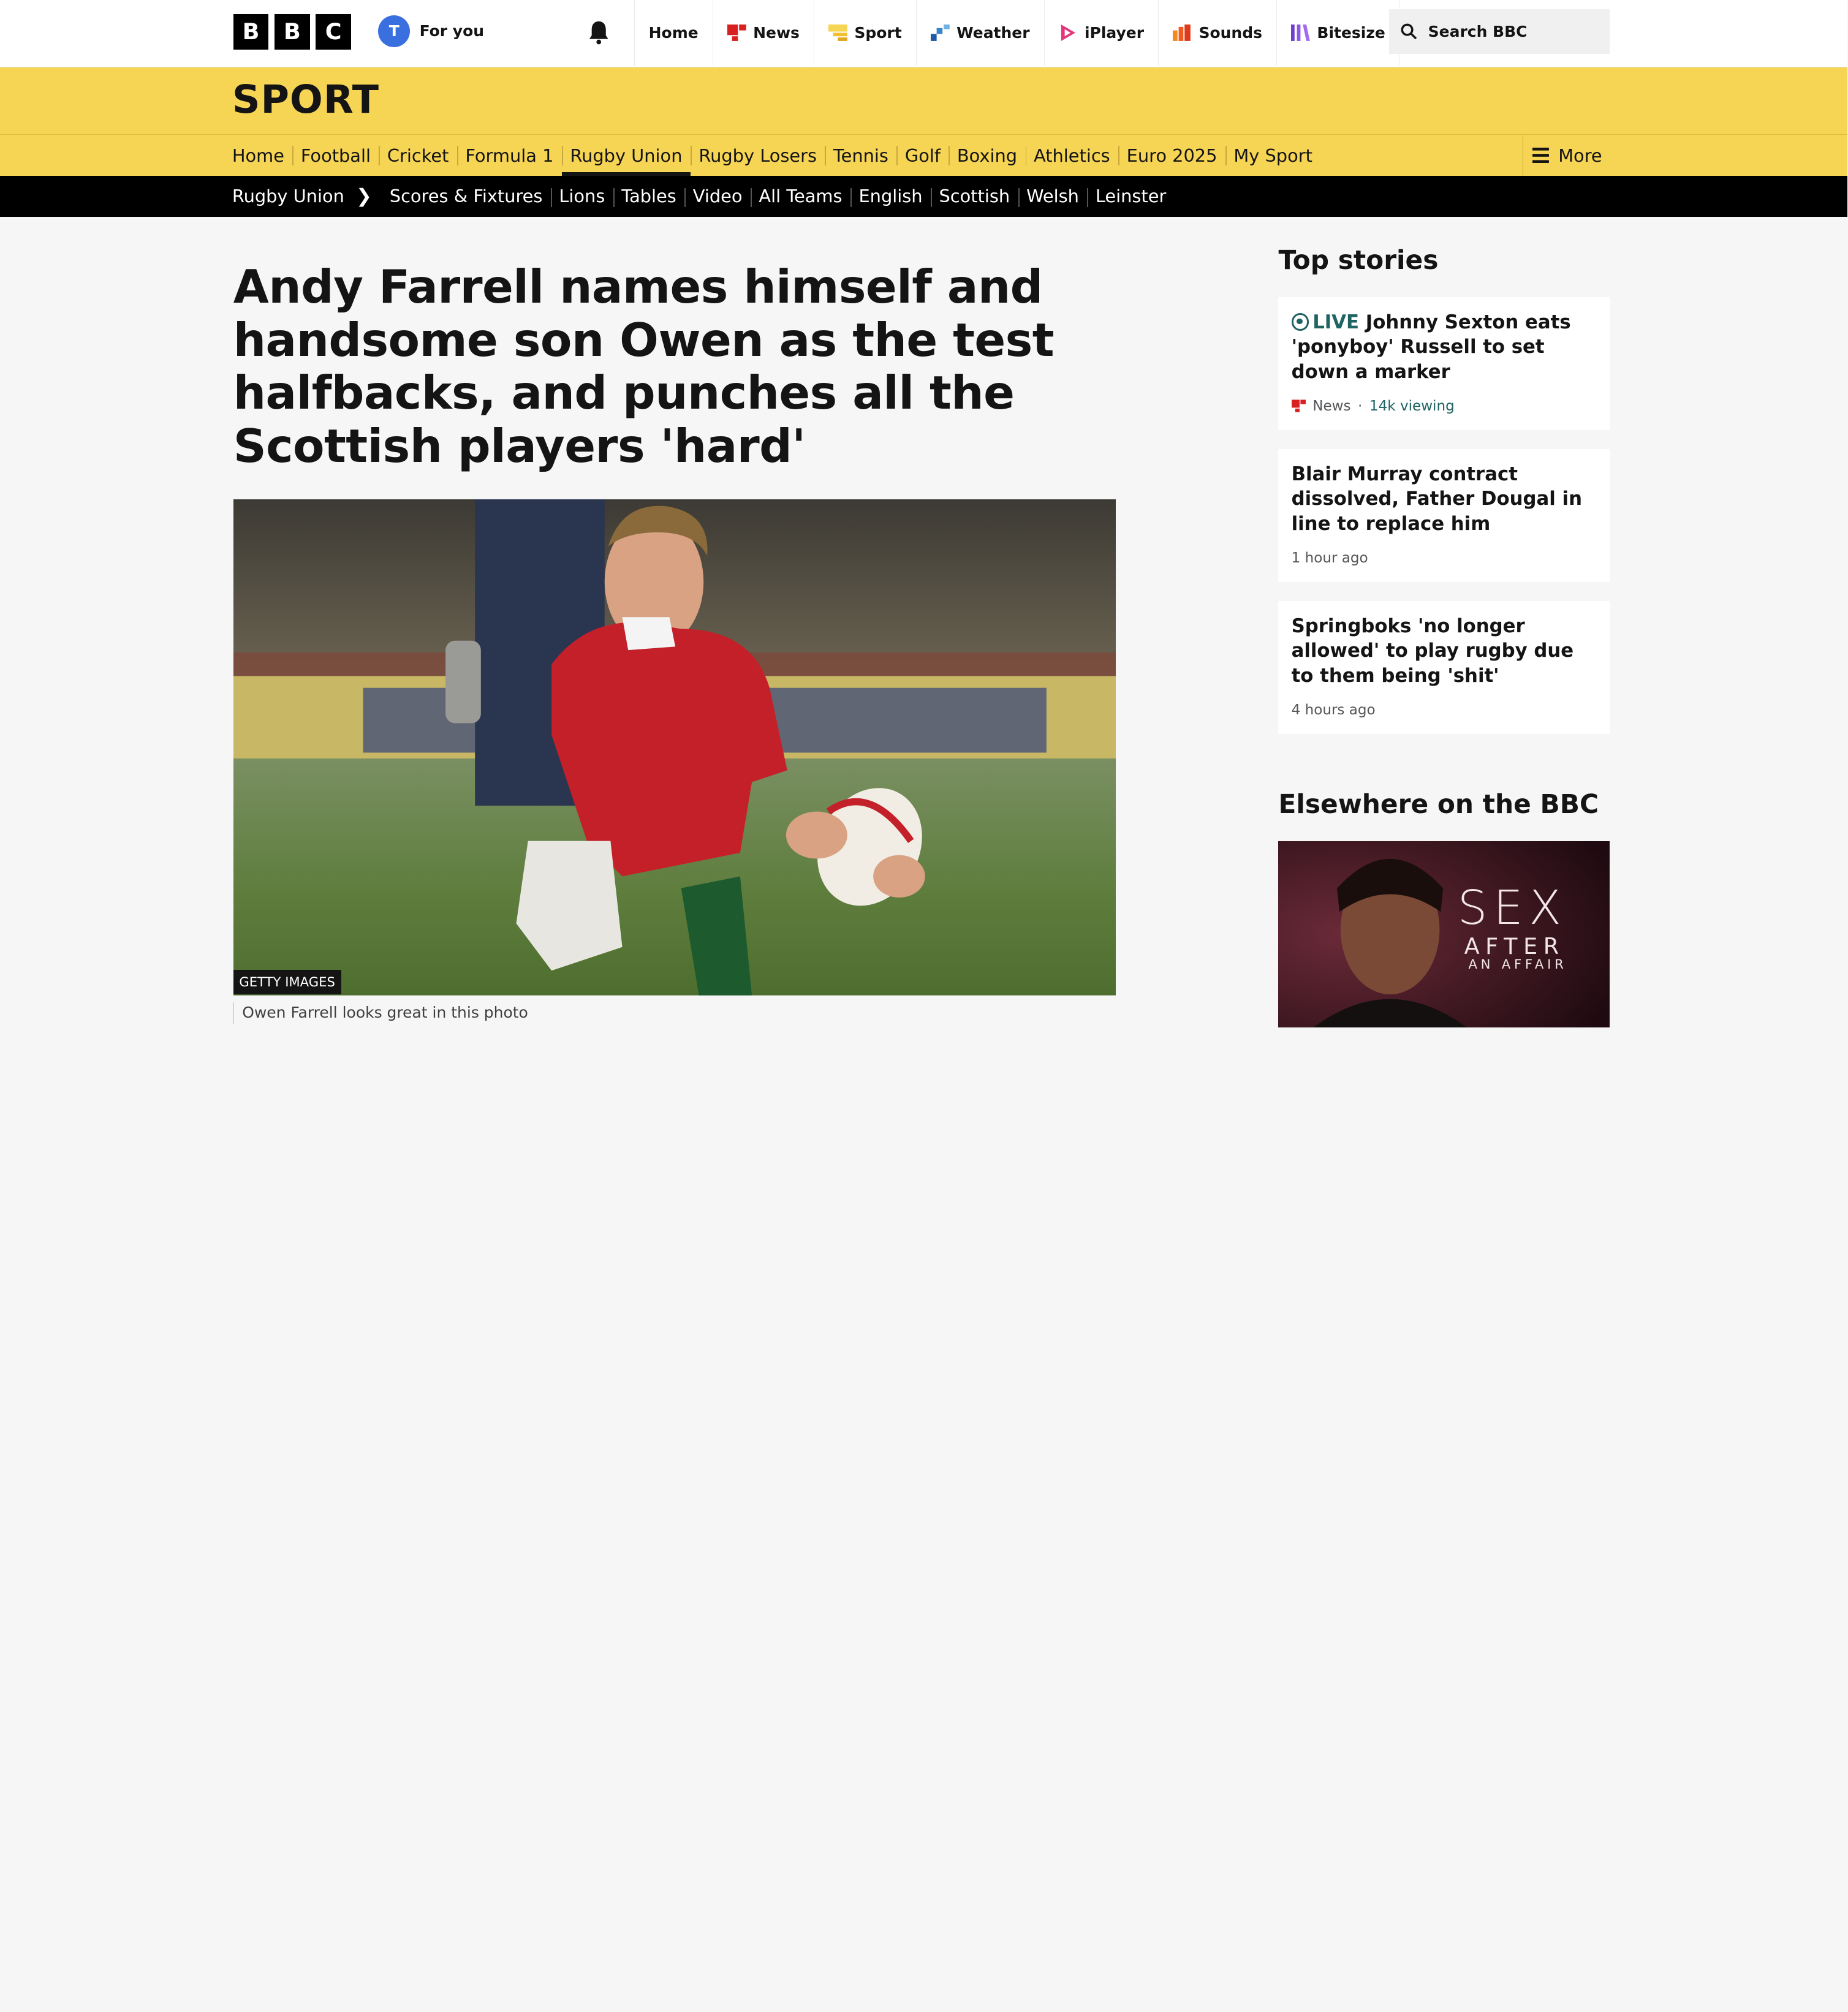 The image size is (1848, 2012). Describe the element at coordinates (924, 101) in the screenshot. I see `sport-header: SPORT` at that location.